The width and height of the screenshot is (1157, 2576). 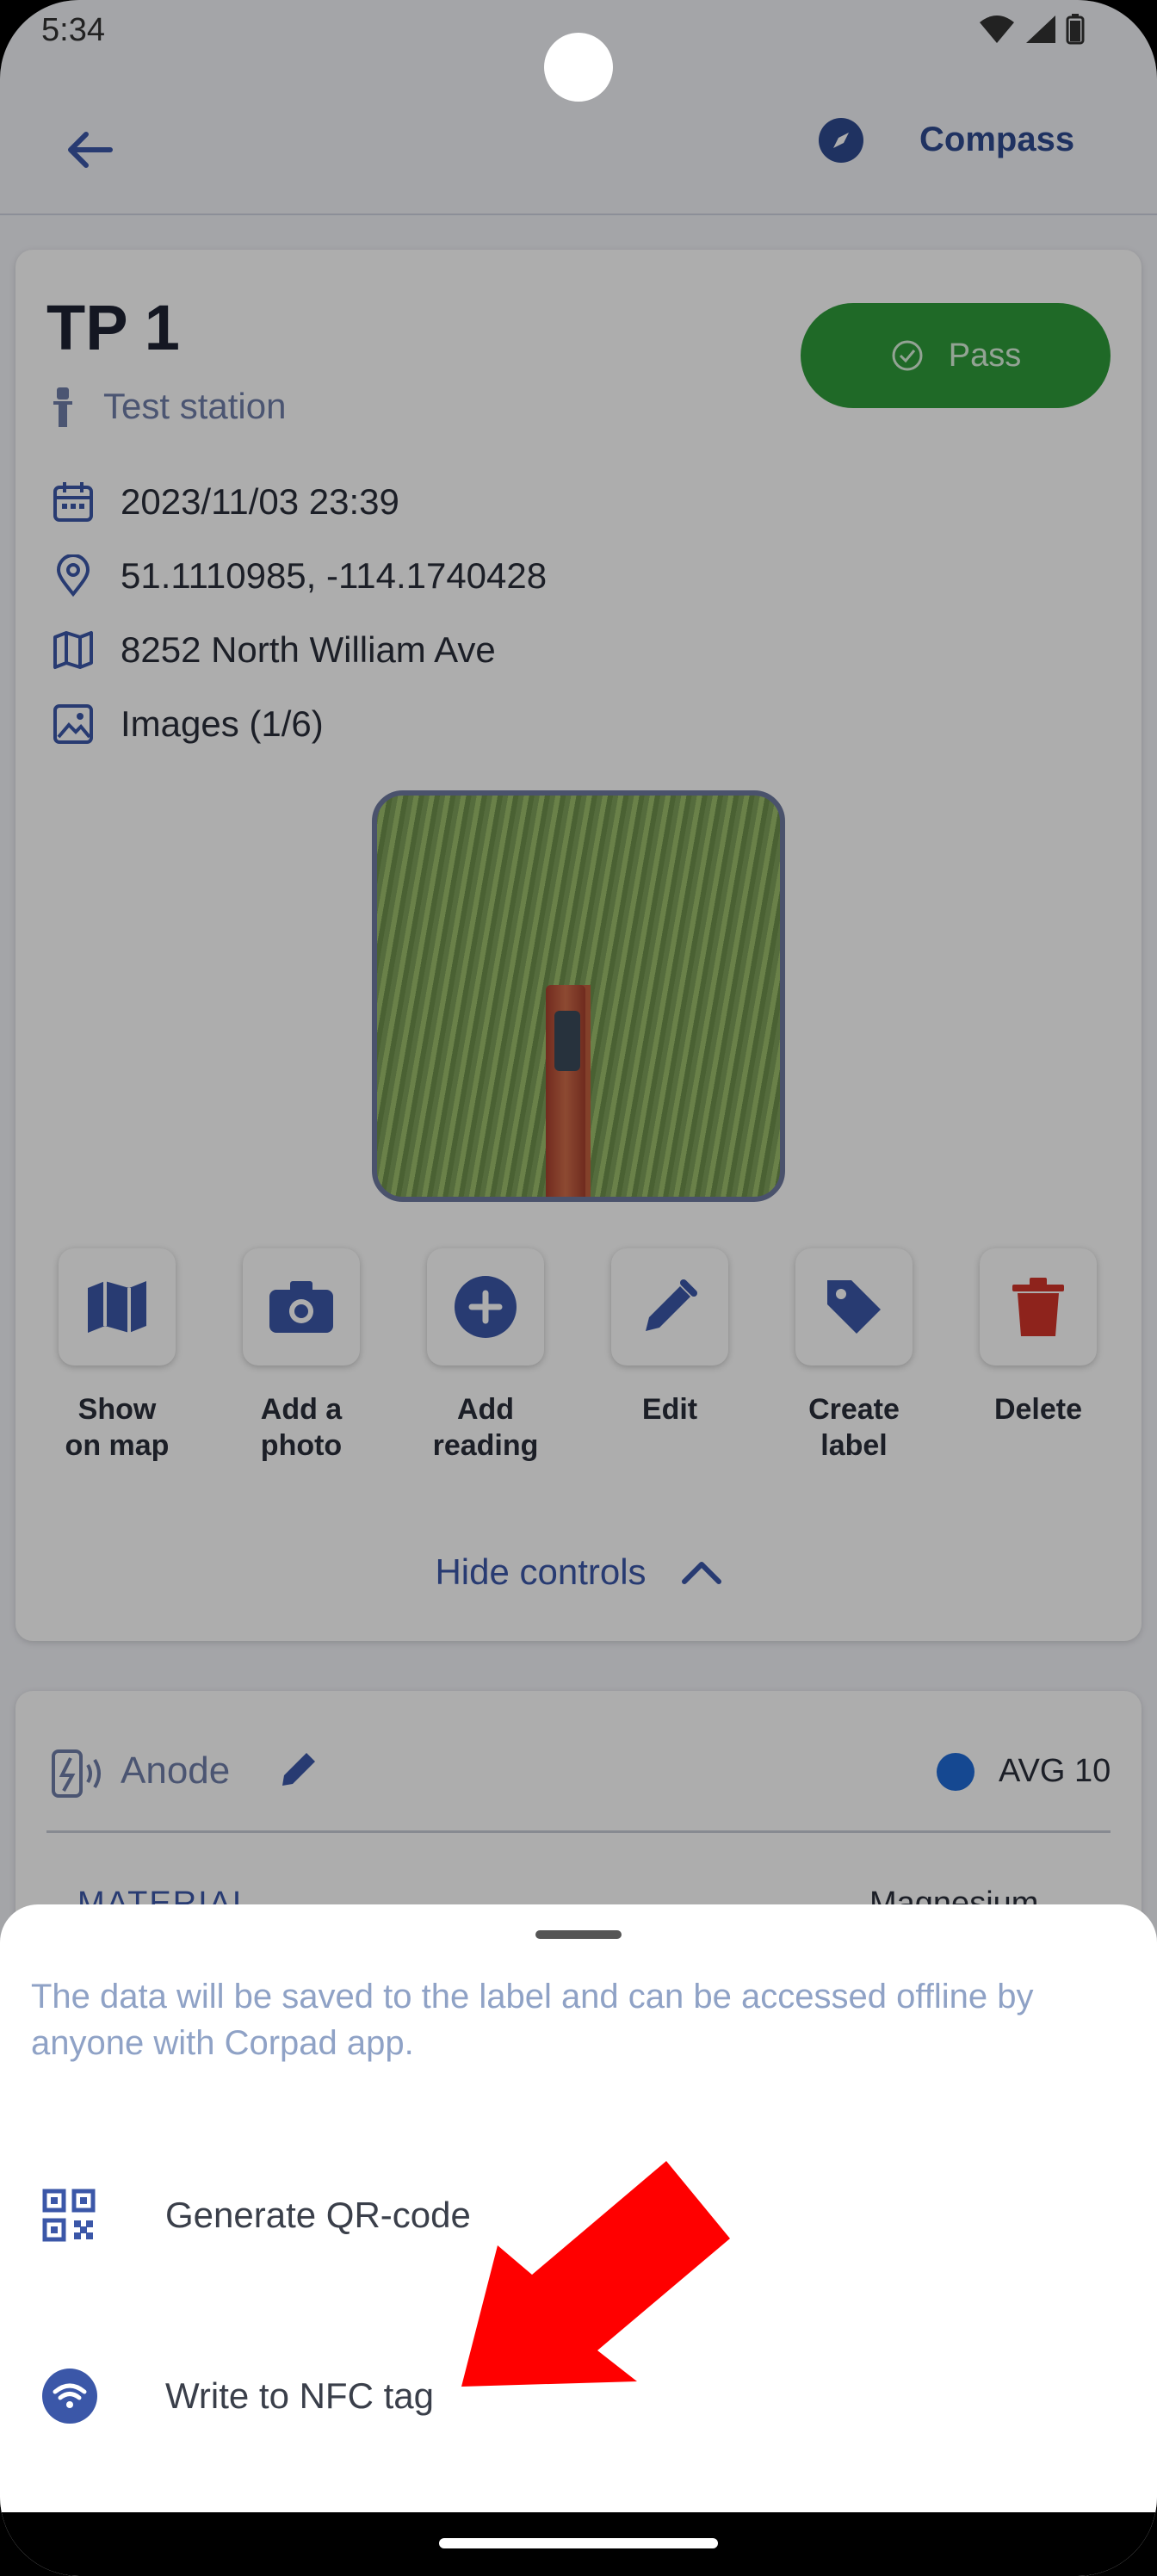 What do you see at coordinates (595, 2274) in the screenshot?
I see `red-arrow-annotation` at bounding box center [595, 2274].